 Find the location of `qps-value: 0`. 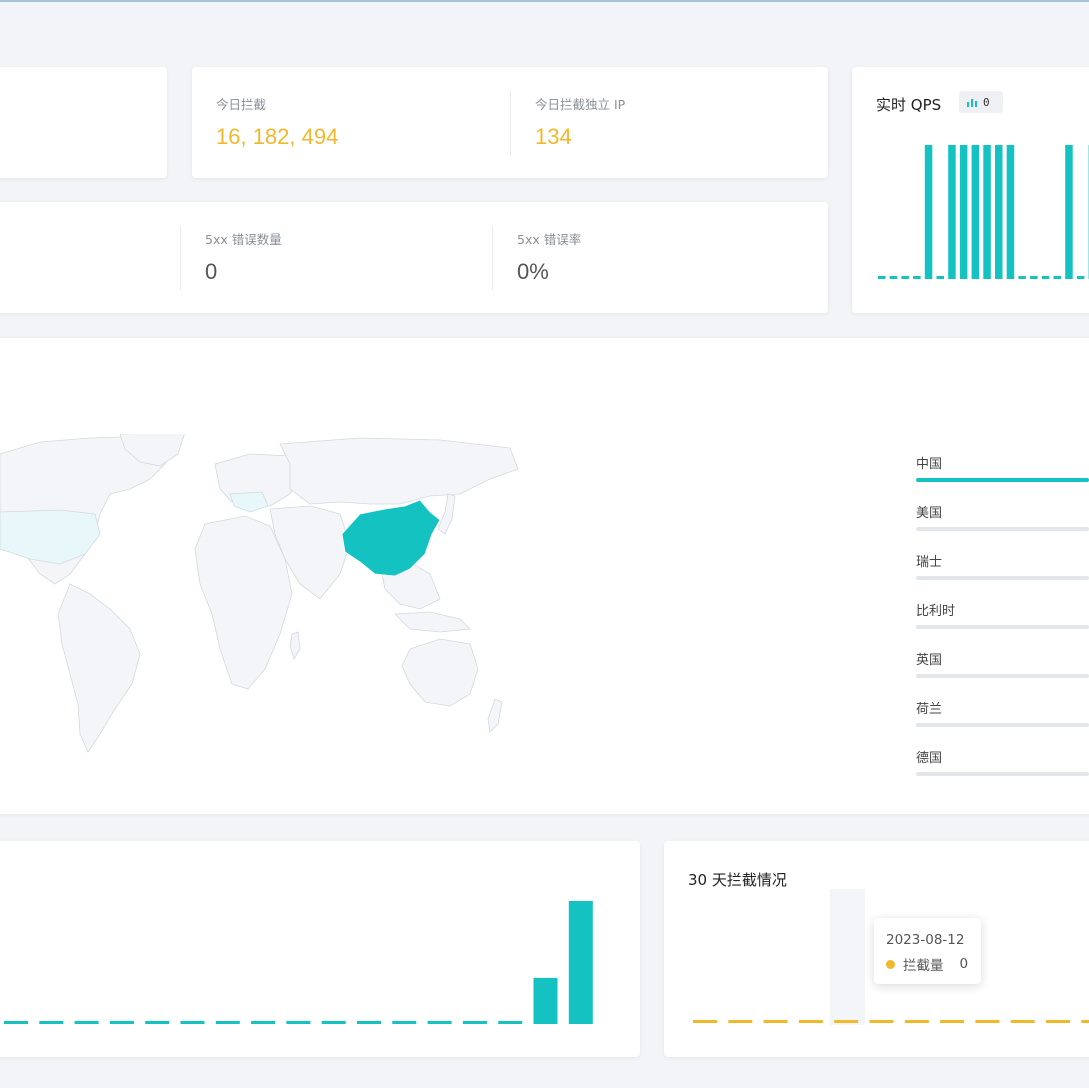

qps-value: 0 is located at coordinates (986, 102).